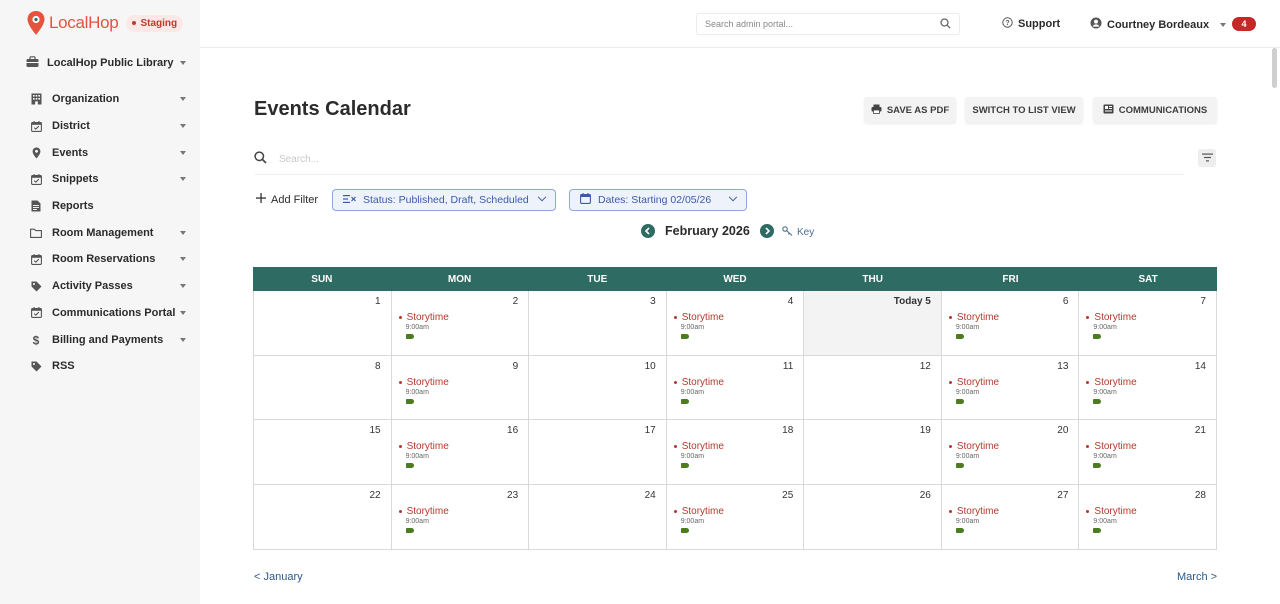 Image resolution: width=1280 pixels, height=604 pixels. What do you see at coordinates (1010, 323) in the screenshot?
I see `calendar-day: 6 Storytime 9:00am` at bounding box center [1010, 323].